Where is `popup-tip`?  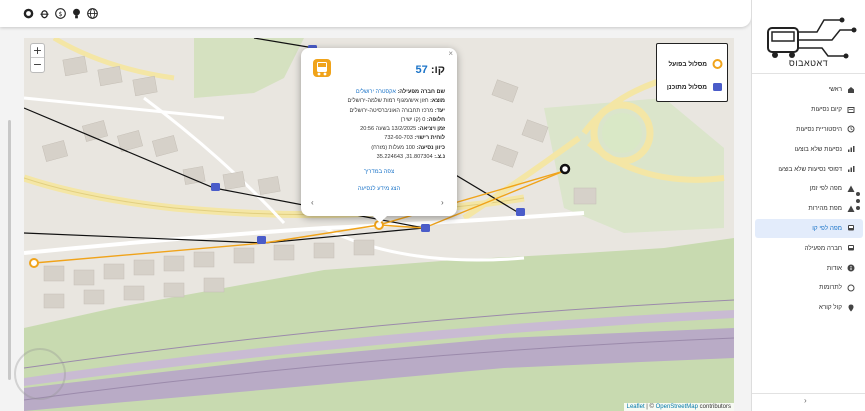
popup-tip is located at coordinates (380, 219).